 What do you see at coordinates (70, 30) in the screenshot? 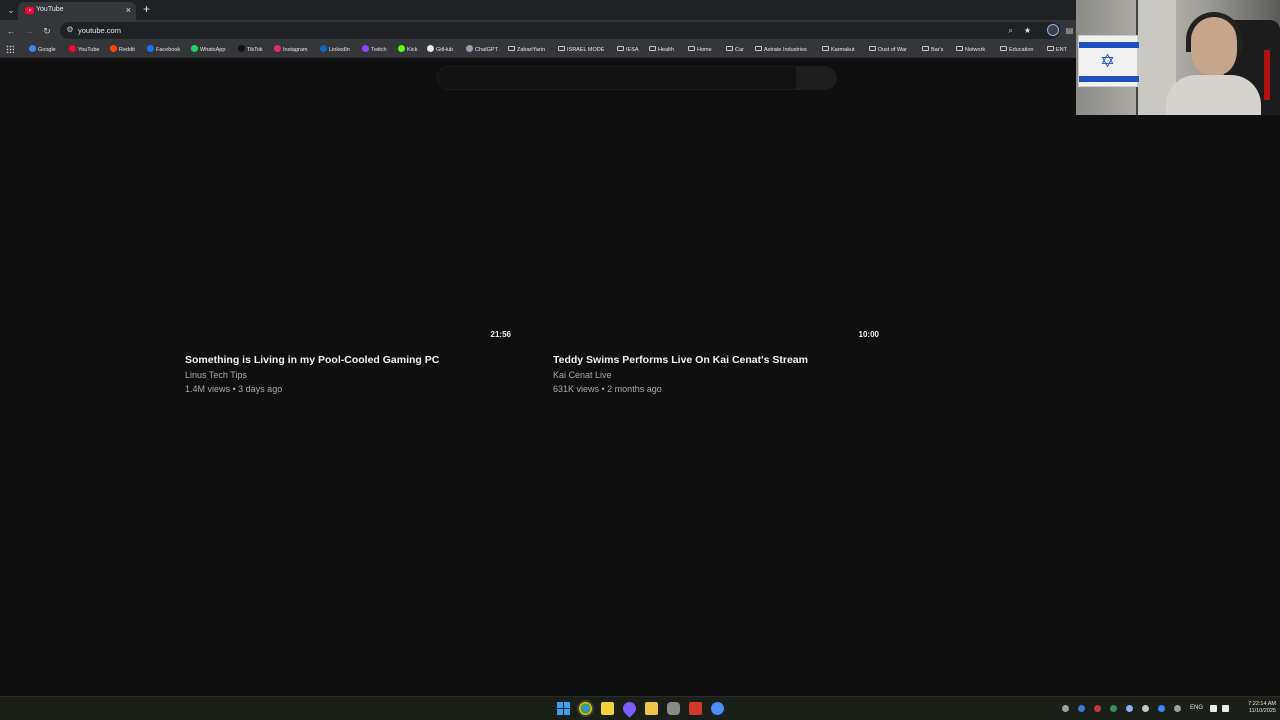
I see `site-info-icon: ⚙` at bounding box center [70, 30].